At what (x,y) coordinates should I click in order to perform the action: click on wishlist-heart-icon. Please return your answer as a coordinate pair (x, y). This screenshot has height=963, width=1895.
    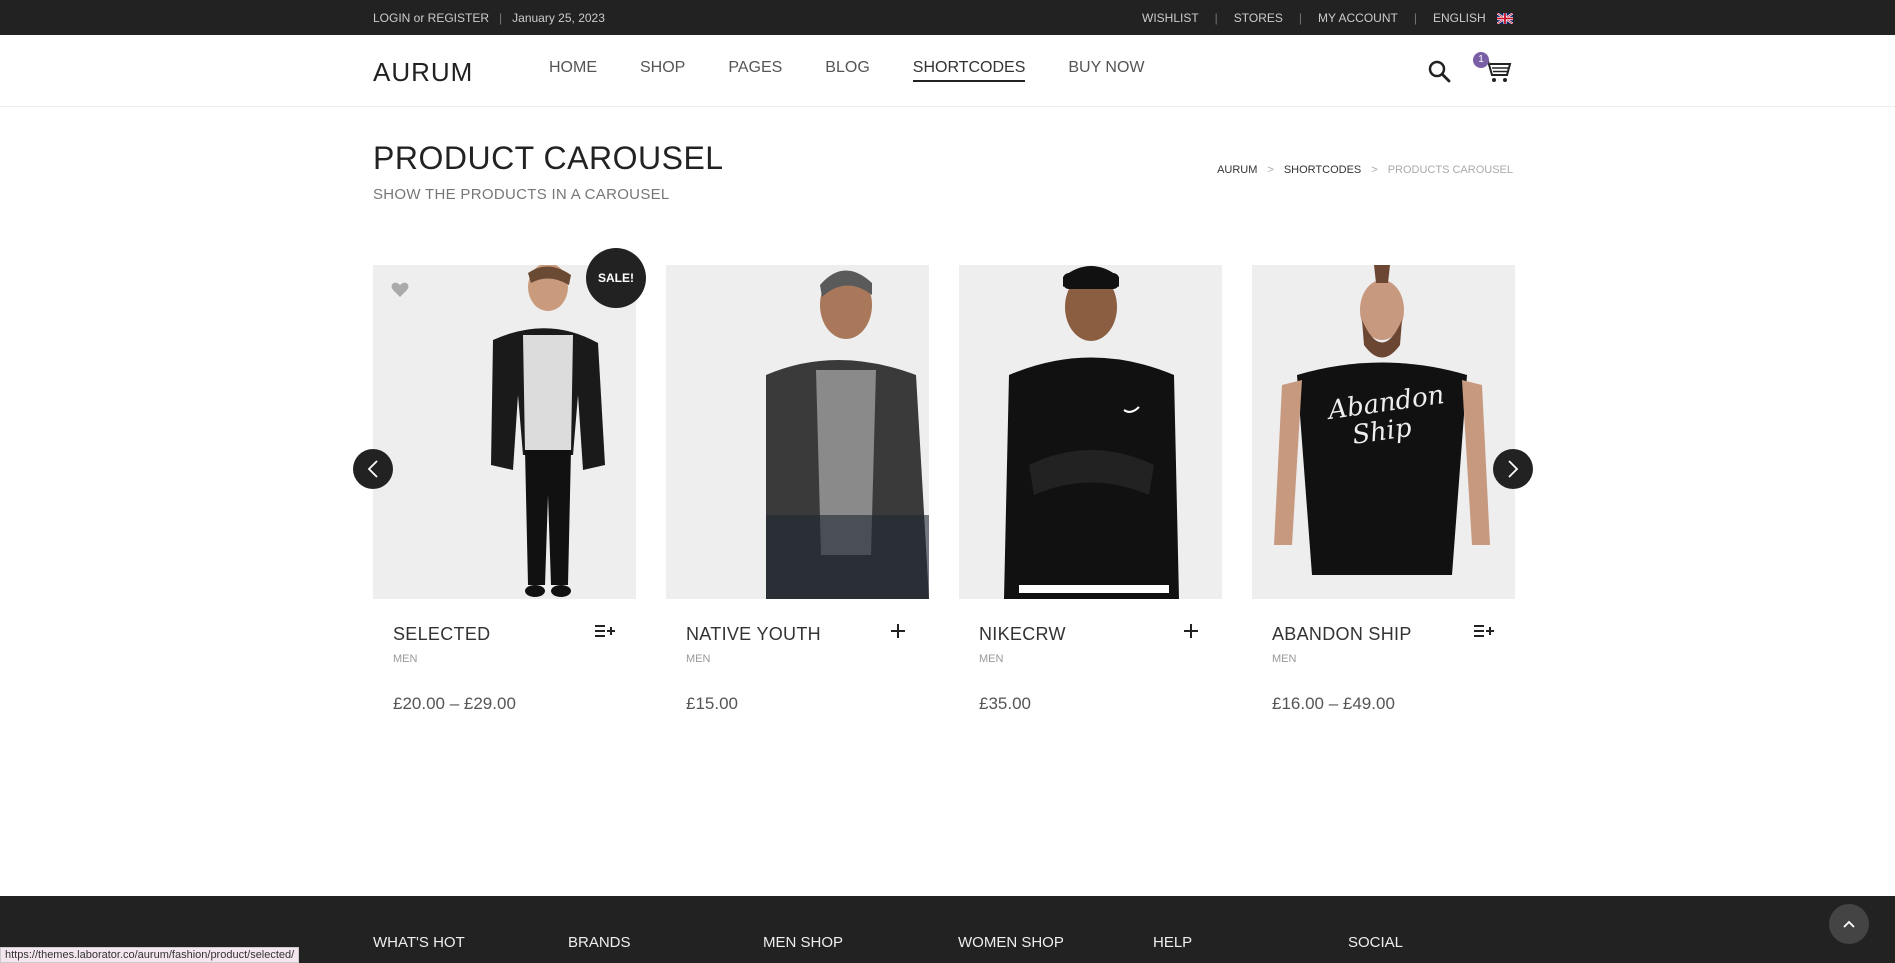
    Looking at the image, I should click on (400, 290).